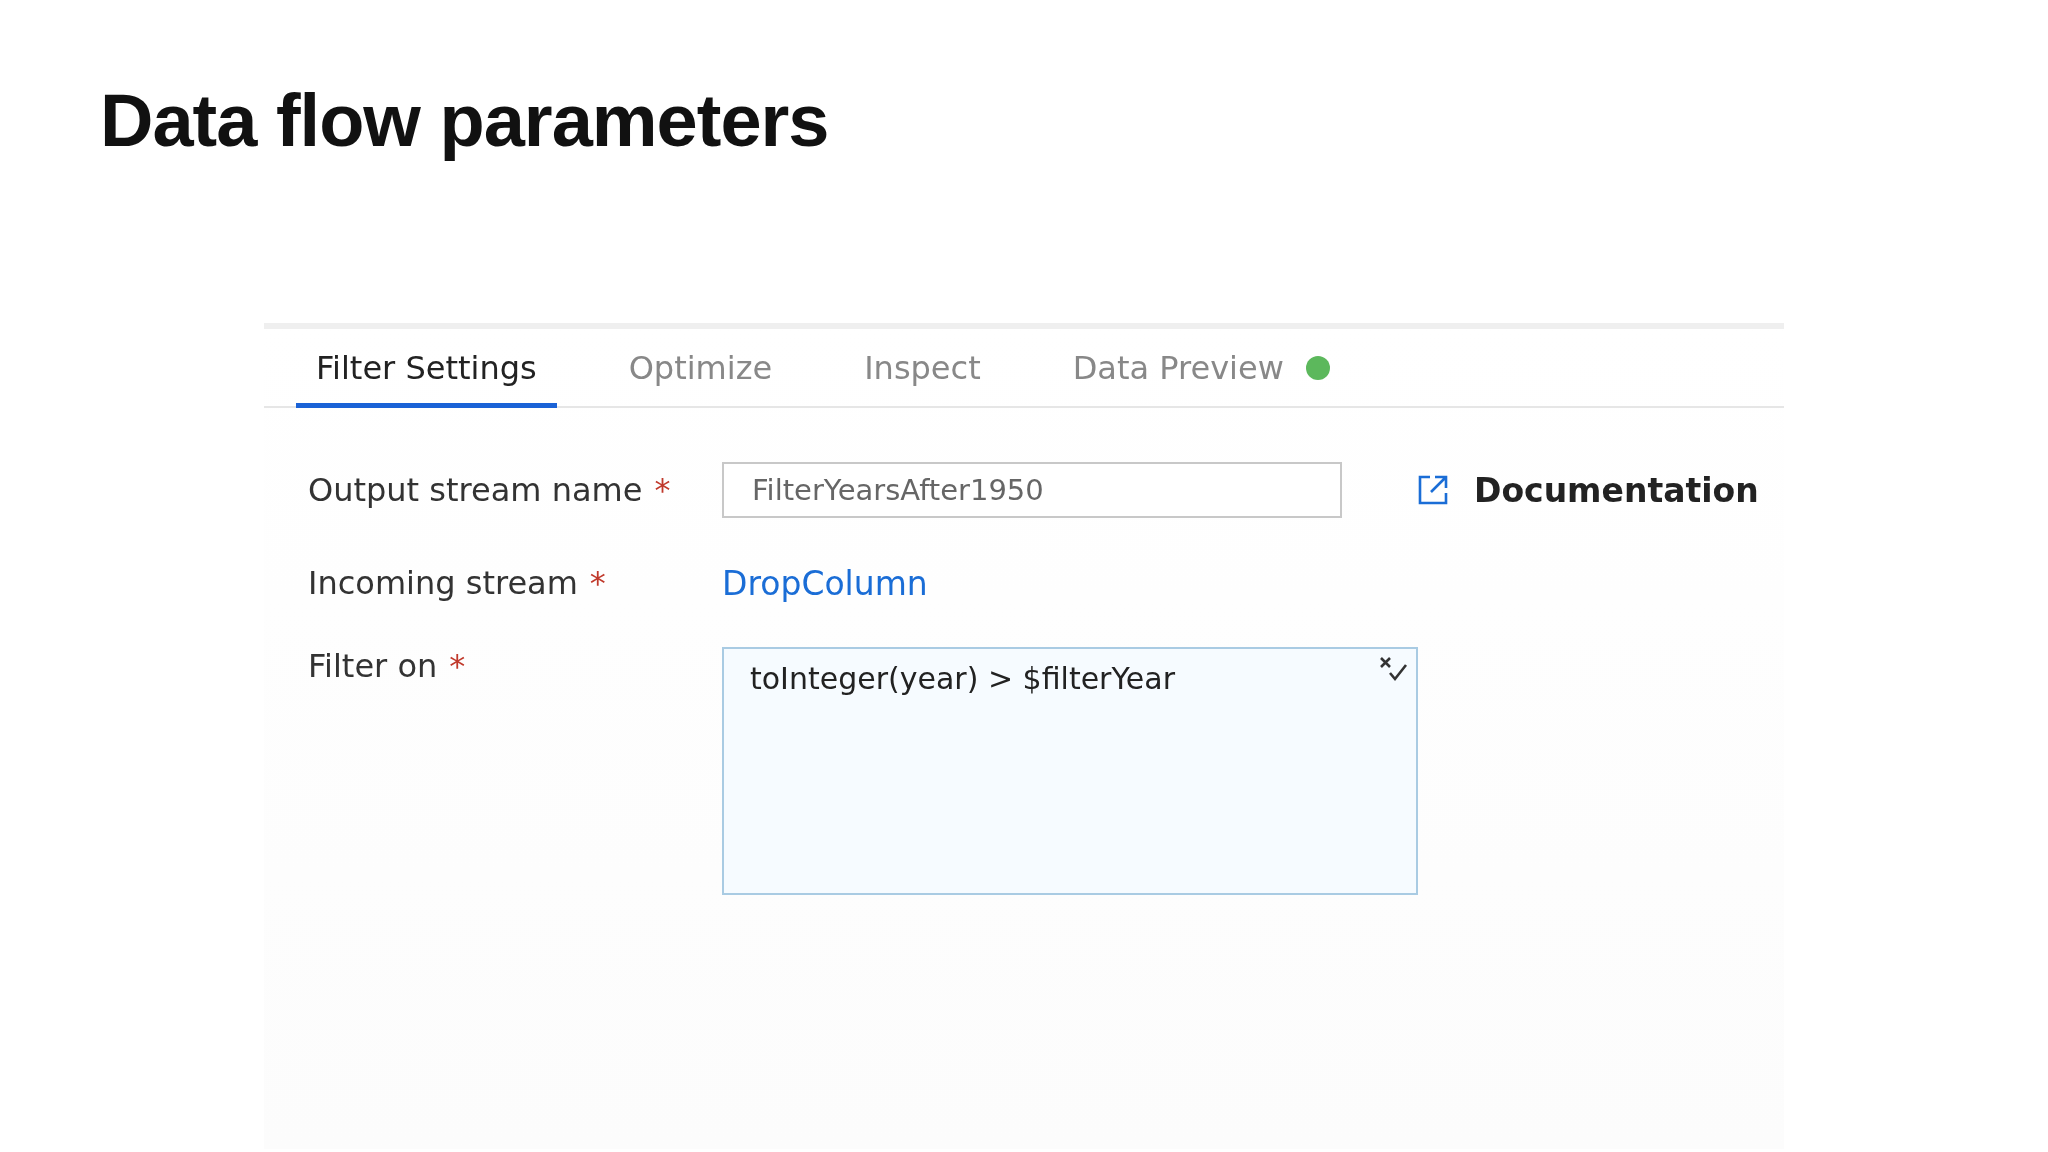  What do you see at coordinates (426, 378) in the screenshot?
I see `tab: Filter Settings` at bounding box center [426, 378].